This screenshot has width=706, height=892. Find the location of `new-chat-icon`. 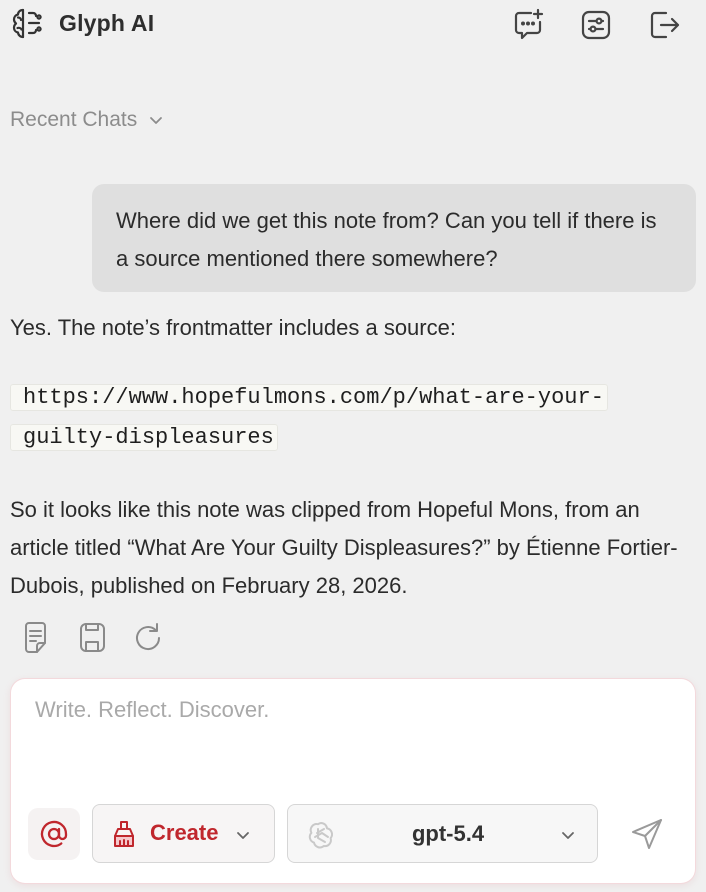

new-chat-icon is located at coordinates (529, 24).